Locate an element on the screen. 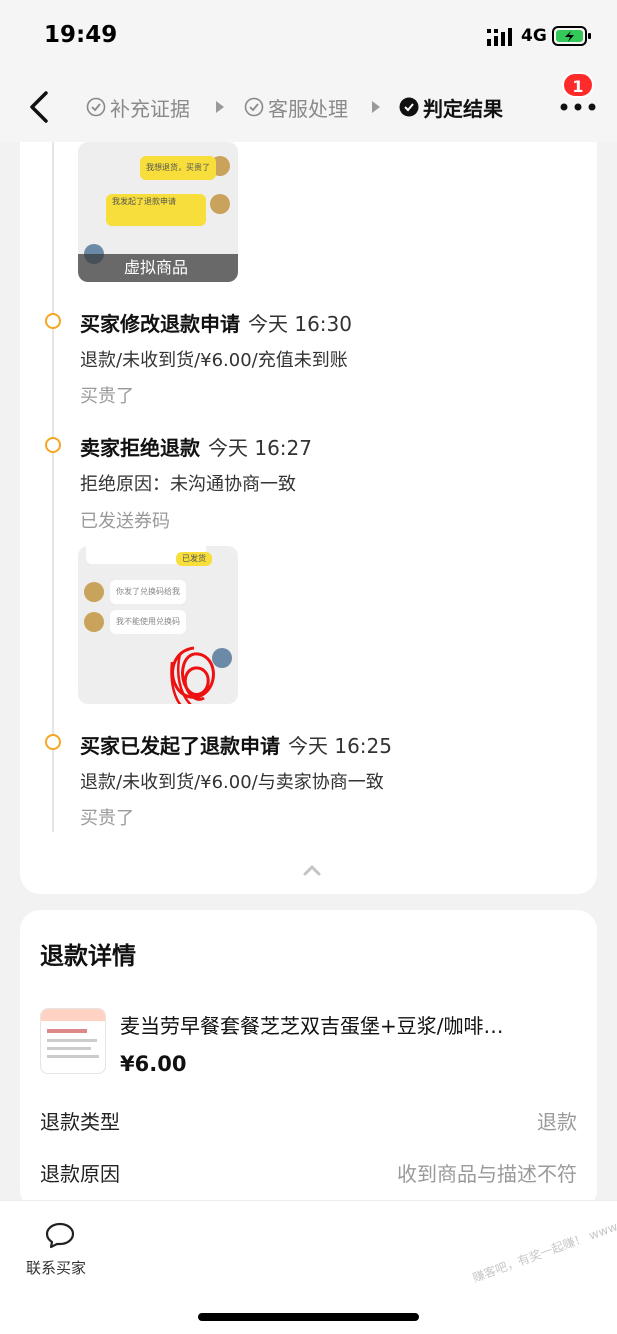 Image resolution: width=617 pixels, height=1334 pixels. step-label: 判定结果 is located at coordinates (463, 108).